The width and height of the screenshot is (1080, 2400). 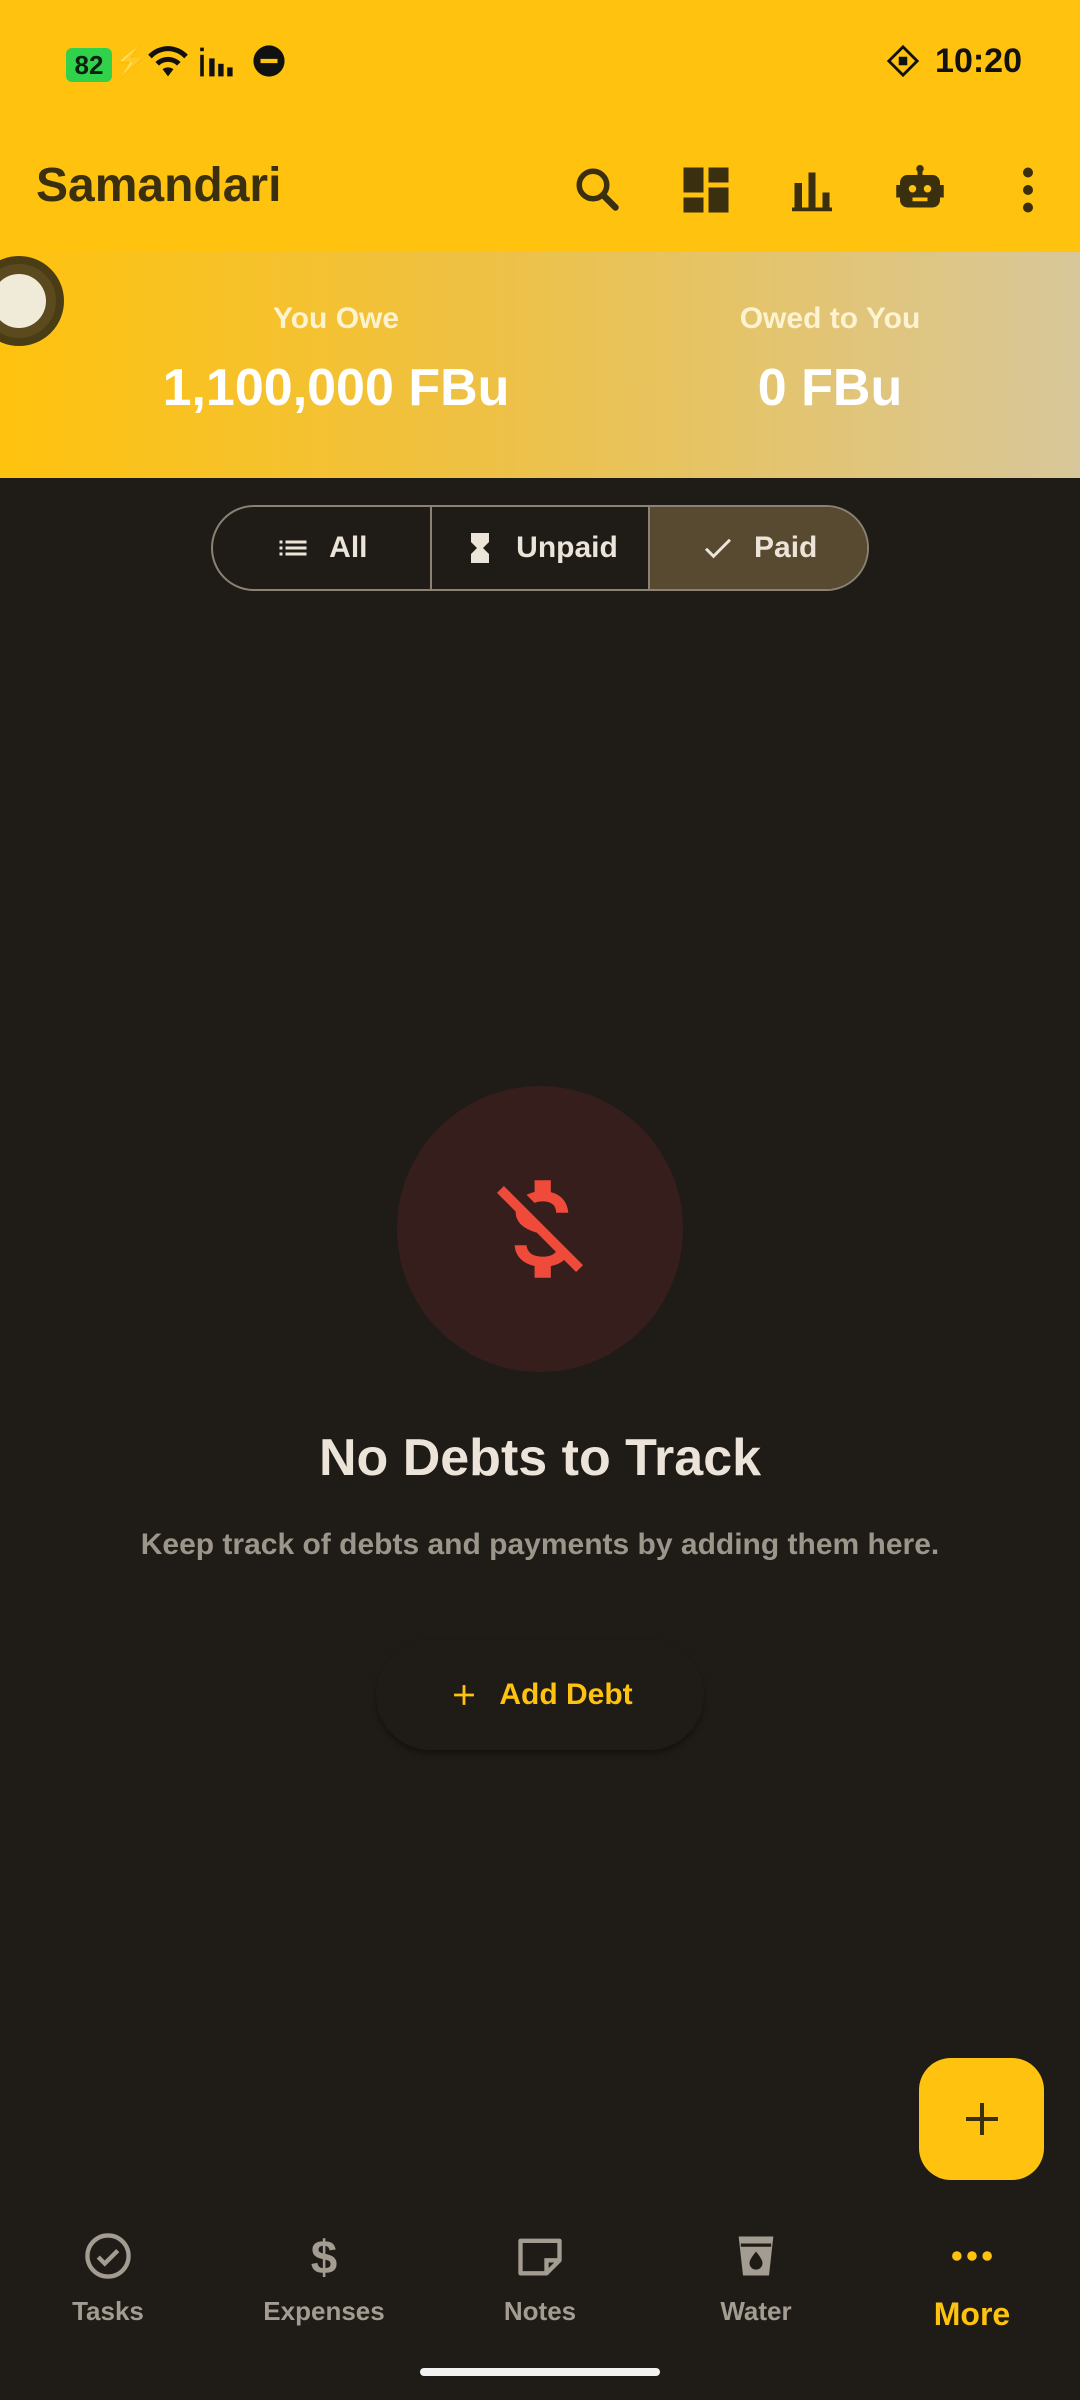 I want to click on overflow-menu-button, so click(x=1028, y=190).